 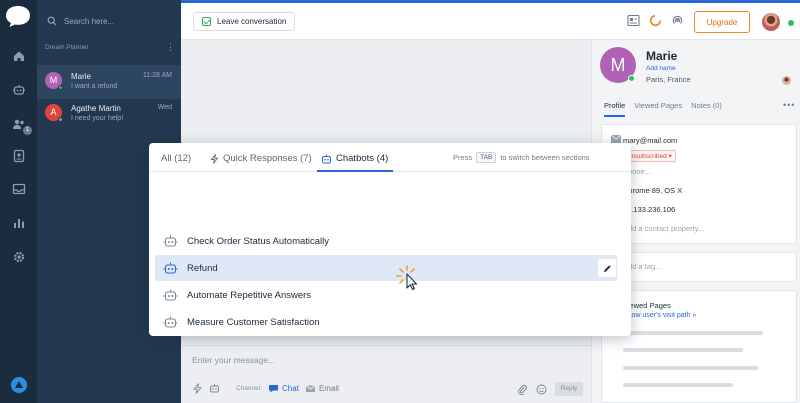 I want to click on chat-channel-option: Chat, so click(x=283, y=388).